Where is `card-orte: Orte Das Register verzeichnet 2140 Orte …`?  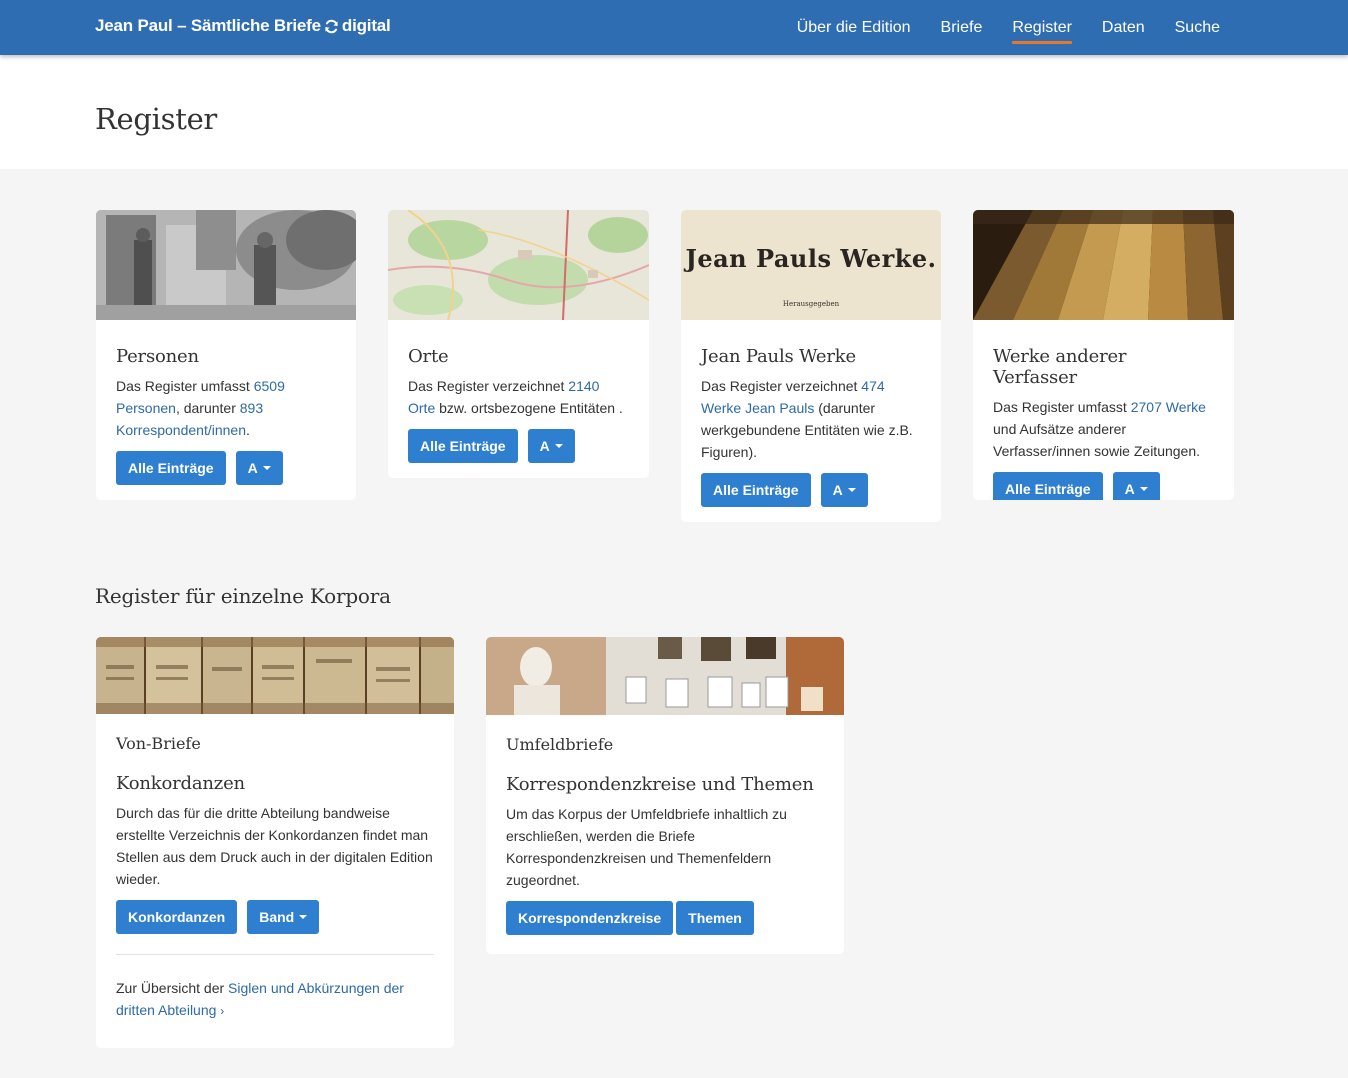 card-orte: Orte Das Register verzeichnet 2140 Orte … is located at coordinates (518, 344).